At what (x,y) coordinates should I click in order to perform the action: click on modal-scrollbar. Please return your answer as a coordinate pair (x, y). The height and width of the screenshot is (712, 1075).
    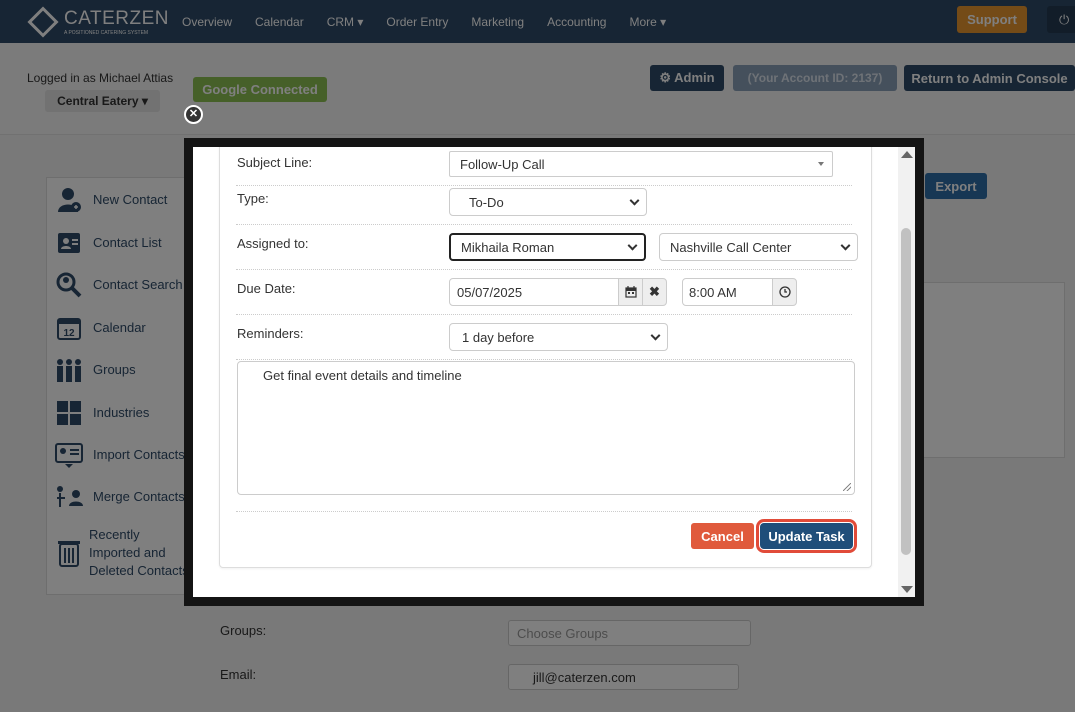
    Looking at the image, I should click on (906, 372).